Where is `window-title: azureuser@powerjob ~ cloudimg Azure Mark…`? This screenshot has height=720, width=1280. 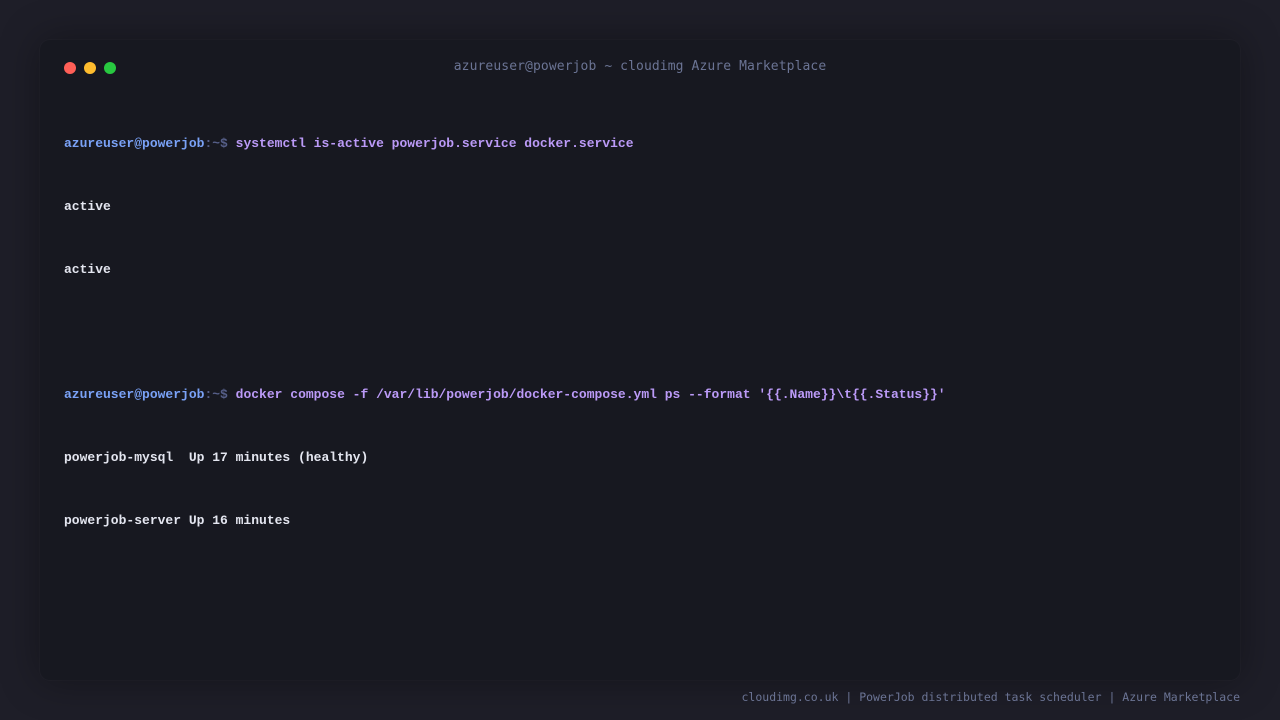 window-title: azureuser@powerjob ~ cloudimg Azure Mark… is located at coordinates (640, 66).